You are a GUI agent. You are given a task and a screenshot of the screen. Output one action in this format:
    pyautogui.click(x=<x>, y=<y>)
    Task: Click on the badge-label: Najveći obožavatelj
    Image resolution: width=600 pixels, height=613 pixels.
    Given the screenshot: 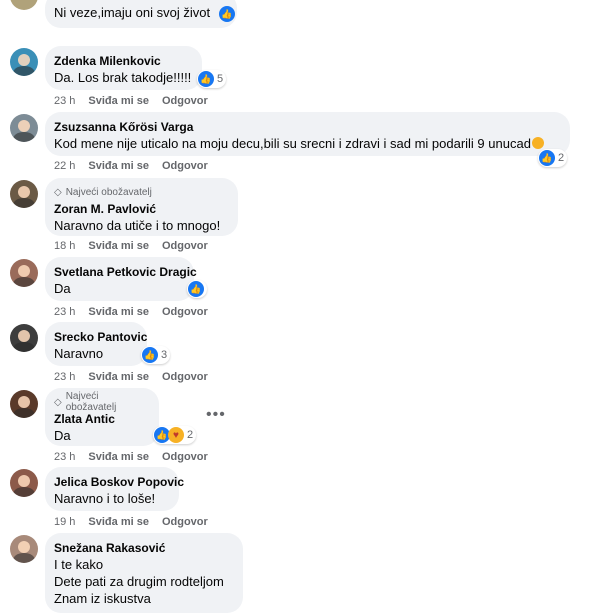 What is the action you would take?
    pyautogui.click(x=108, y=192)
    